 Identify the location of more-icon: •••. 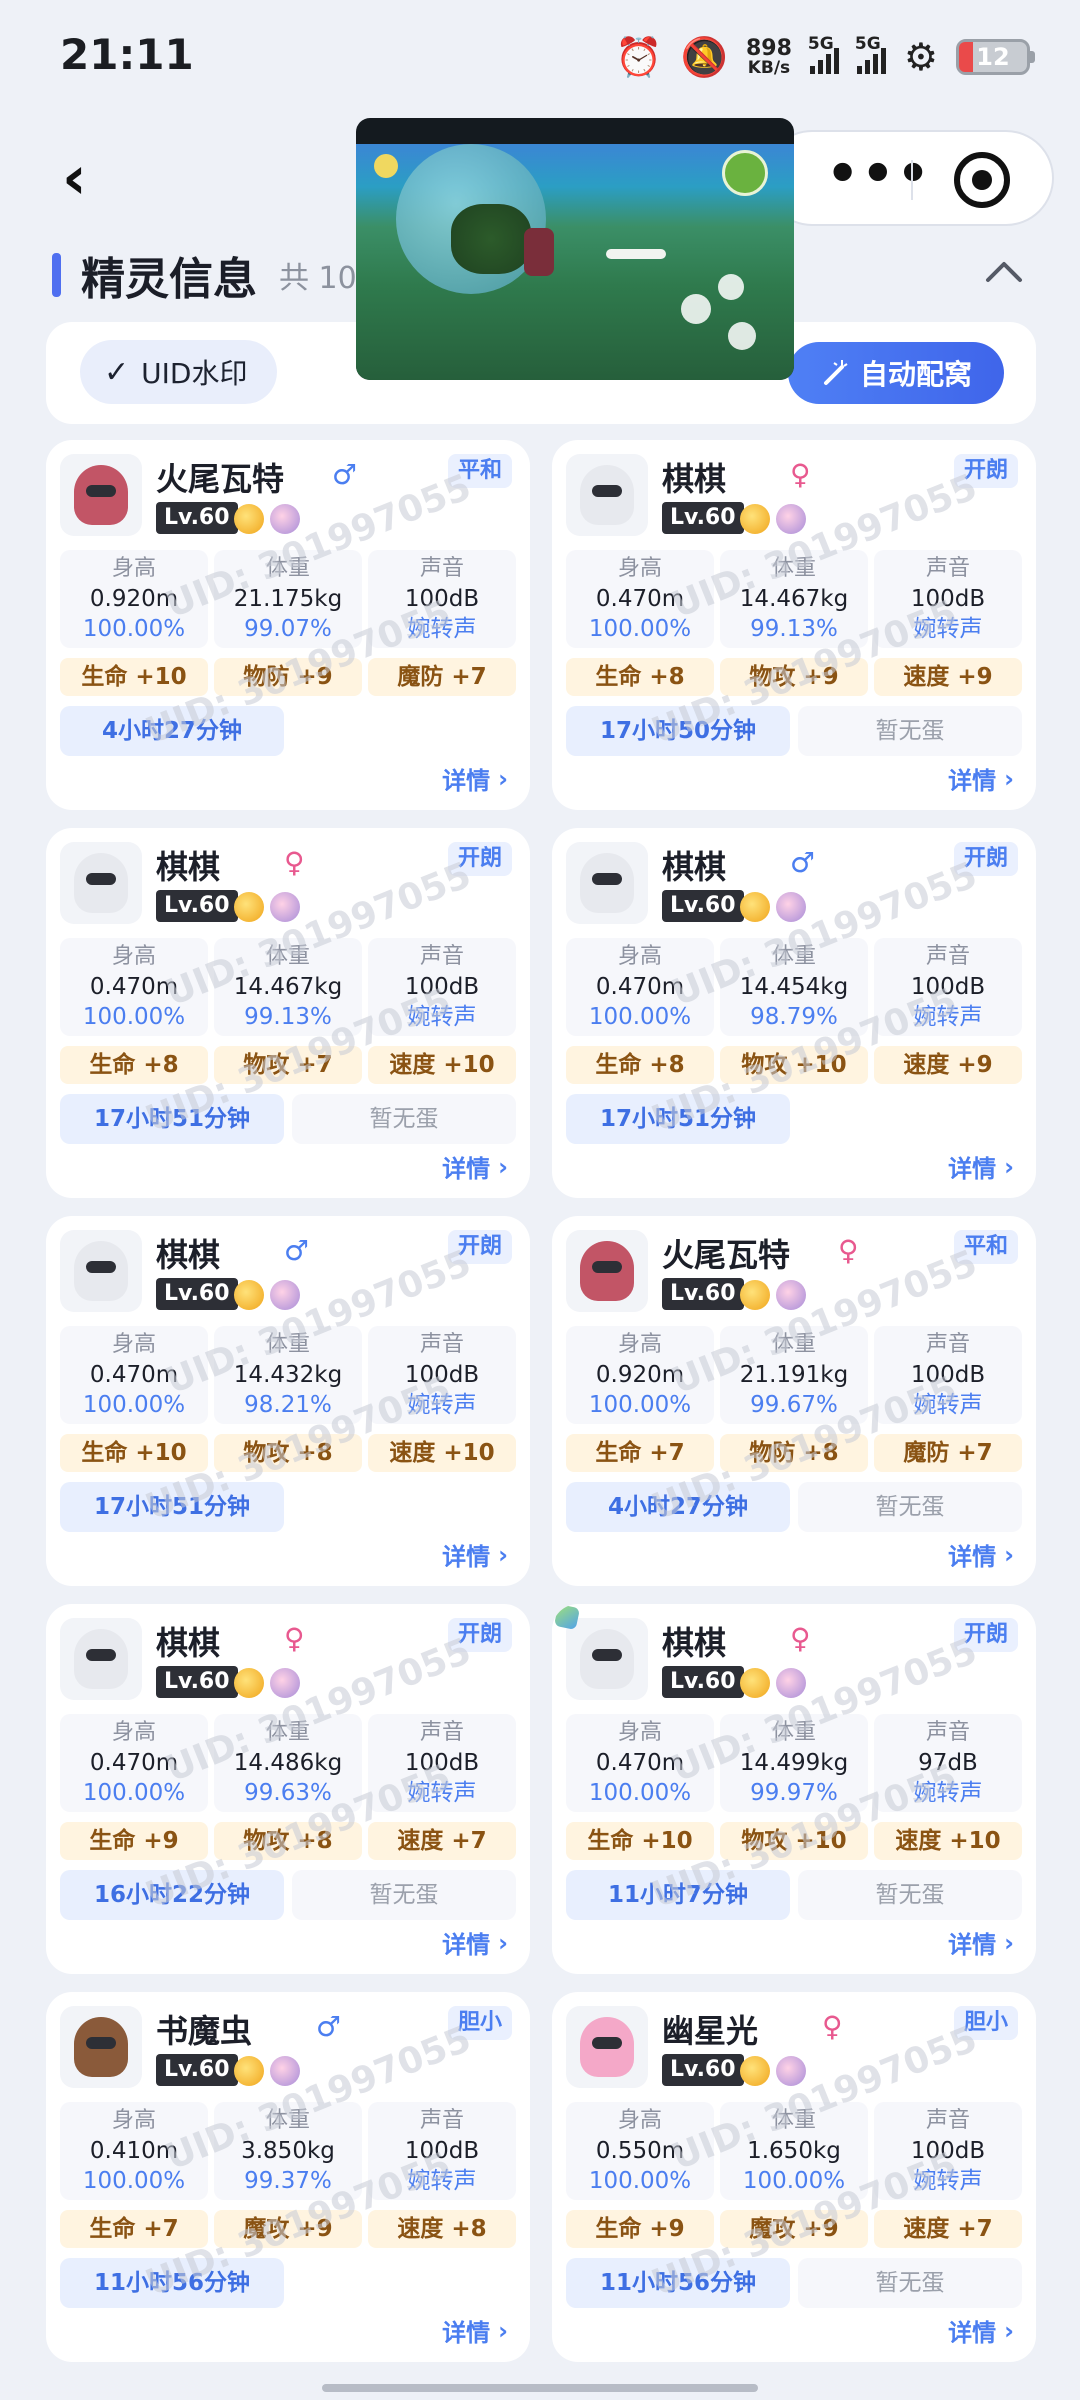
(879, 174).